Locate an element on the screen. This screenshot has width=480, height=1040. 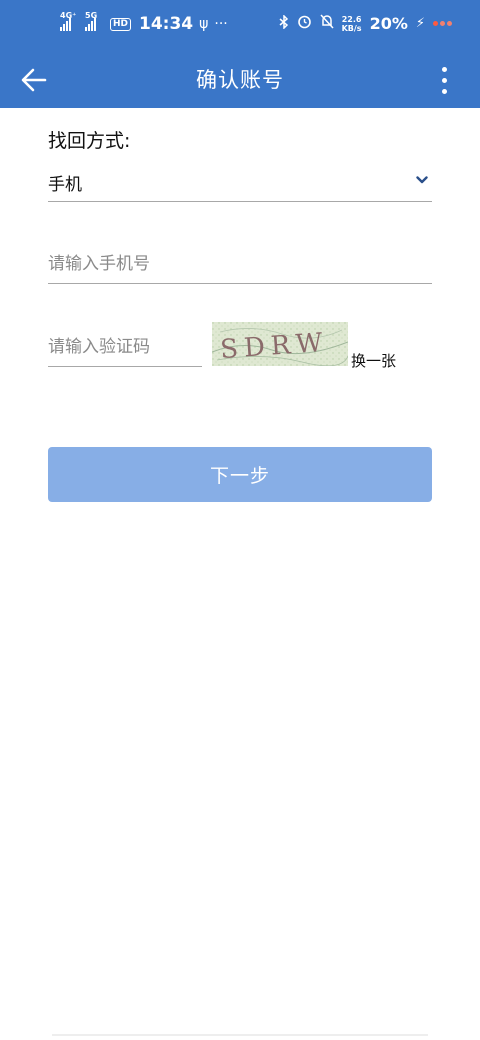
bluetooth-icon is located at coordinates (284, 23).